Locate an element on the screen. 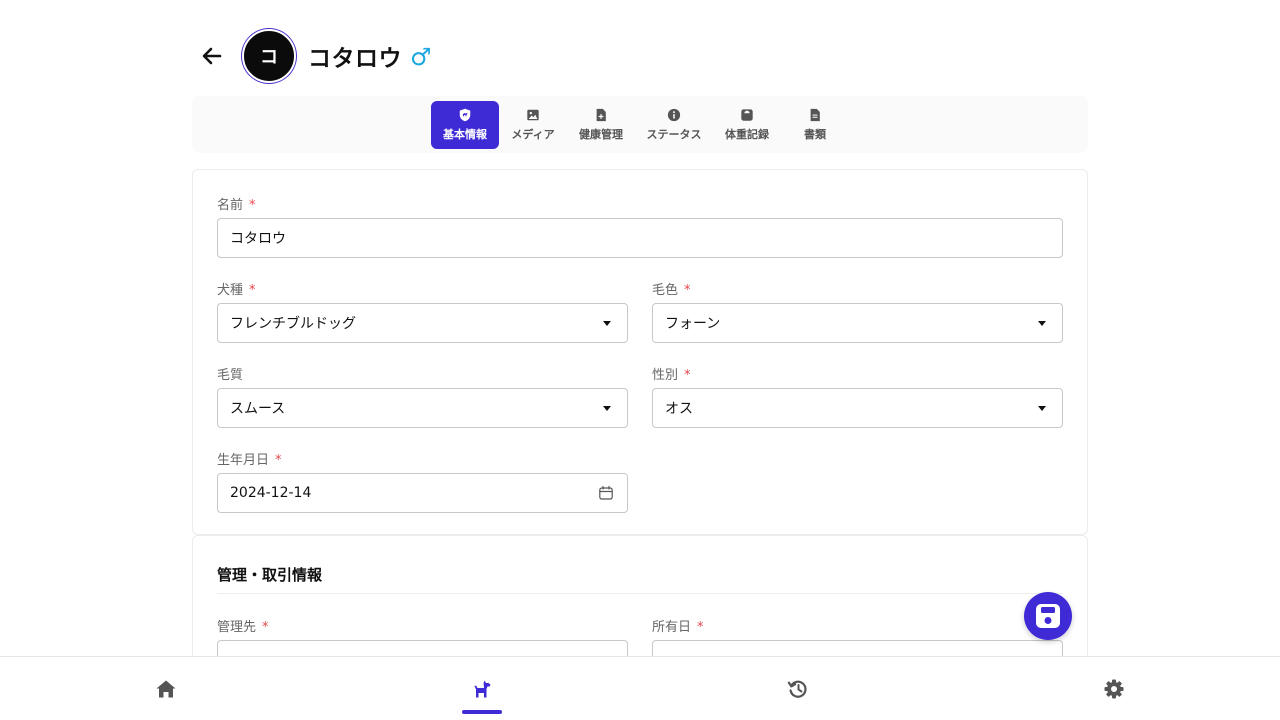 The height and width of the screenshot is (720, 1280). tab-status: ステータス is located at coordinates (674, 125).